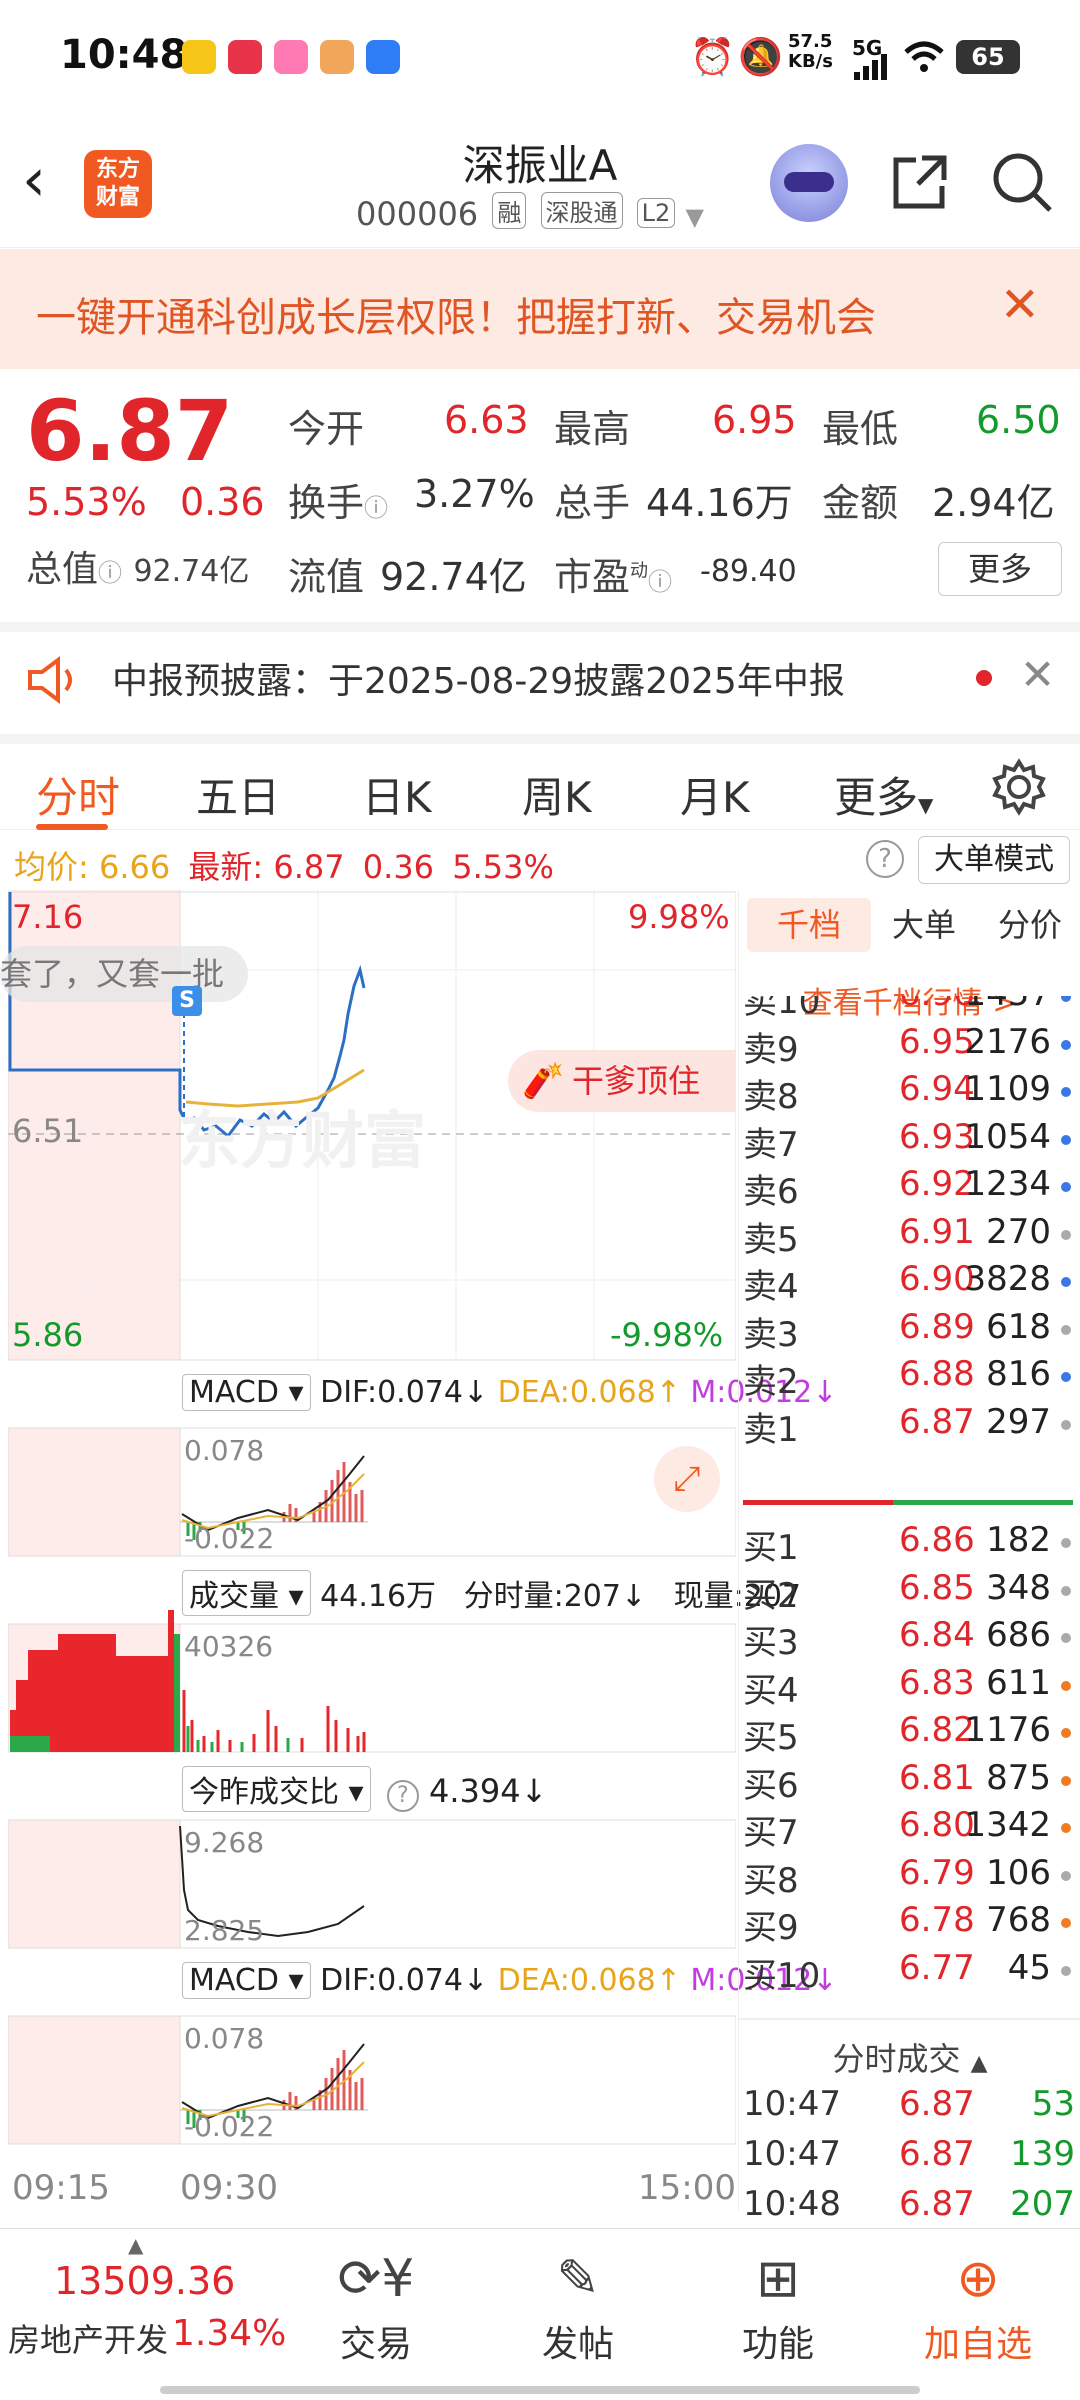 This screenshot has height=2400, width=1080. What do you see at coordinates (754, 420) in the screenshot?
I see `high-value: 6.95` at bounding box center [754, 420].